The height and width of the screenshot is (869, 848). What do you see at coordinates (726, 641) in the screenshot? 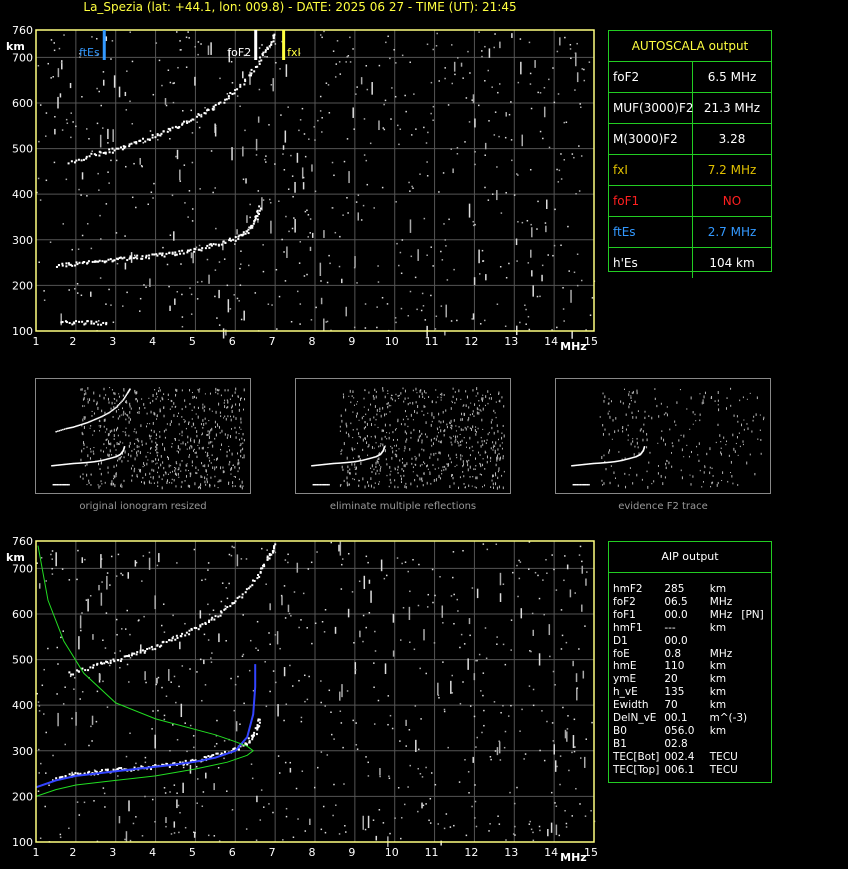
I see `aip-cell` at bounding box center [726, 641].